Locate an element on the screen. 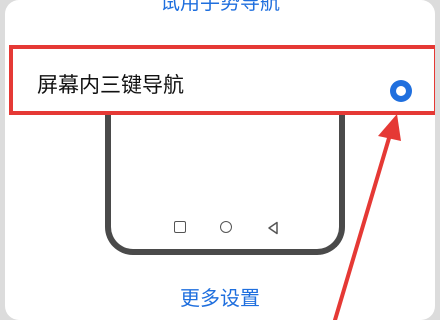  radio-selected-icon is located at coordinates (401, 91).